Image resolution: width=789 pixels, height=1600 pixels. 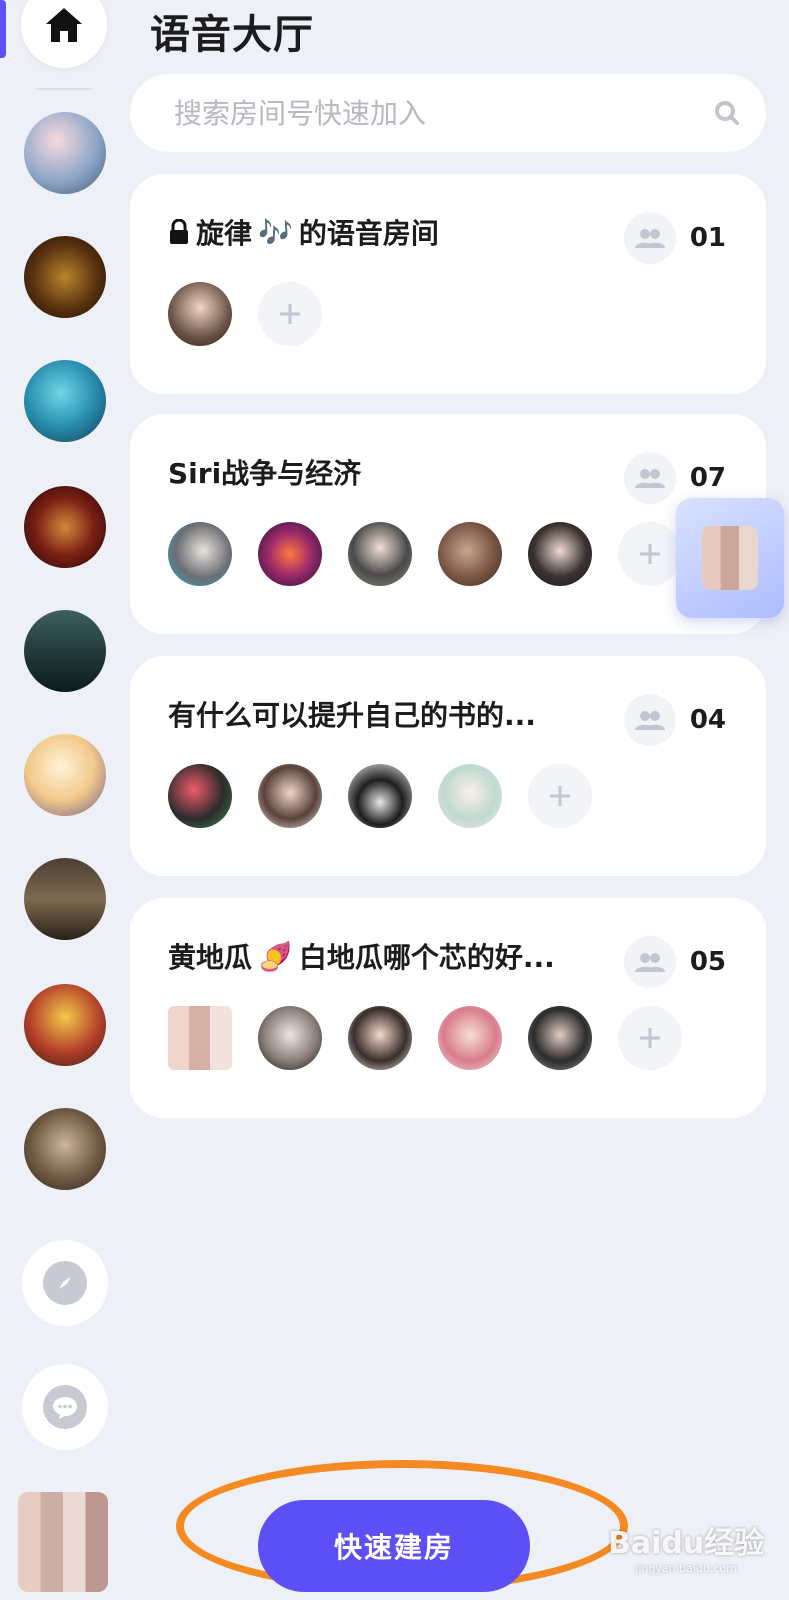 I want to click on lock-icon, so click(x=179, y=231).